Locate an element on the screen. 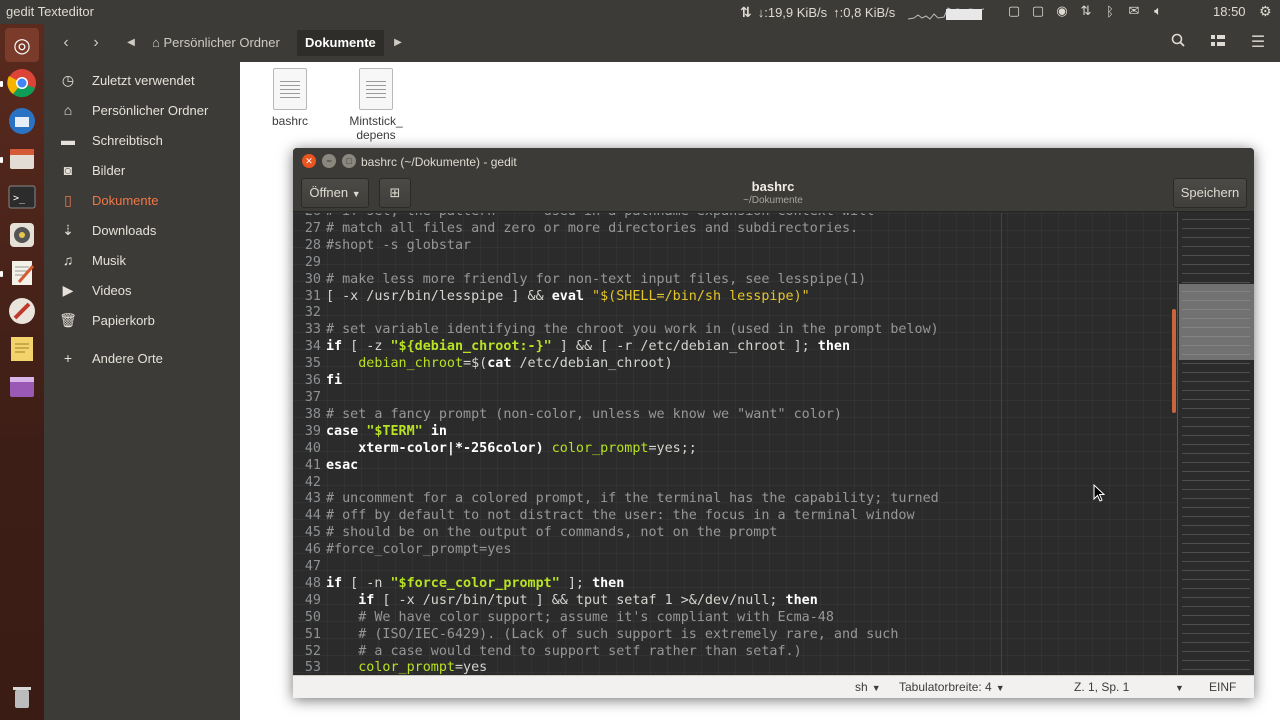 The image size is (1280, 720). sidebar-item-home: ⌂ Persönlicher Ordner is located at coordinates (142, 110).